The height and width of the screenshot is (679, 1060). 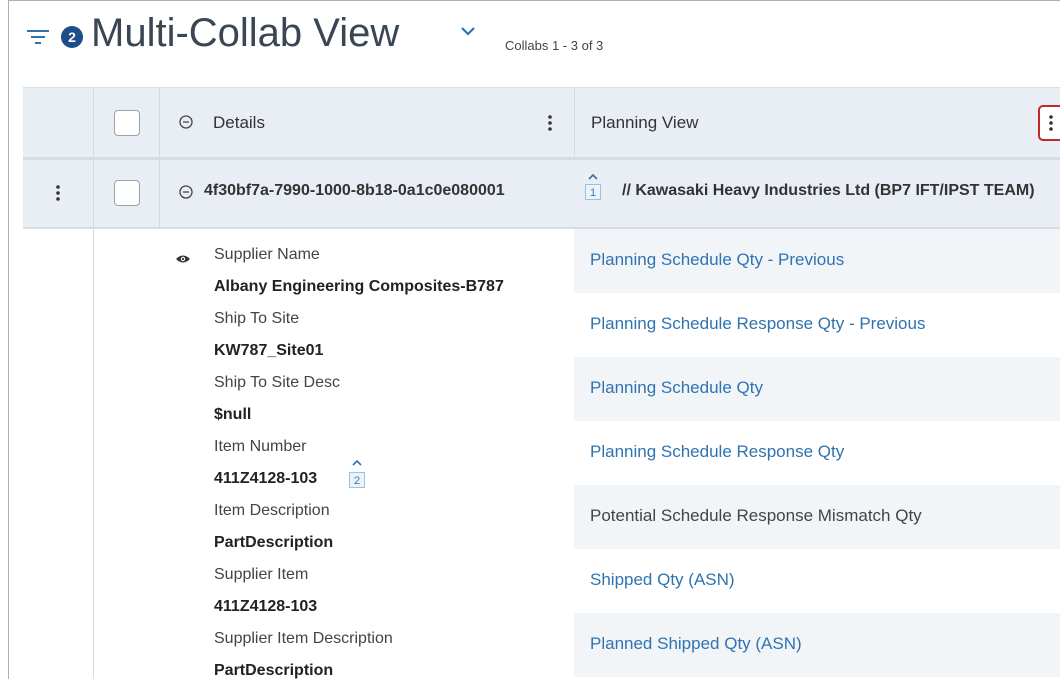 What do you see at coordinates (260, 446) in the screenshot?
I see `detail-label: Item Number` at bounding box center [260, 446].